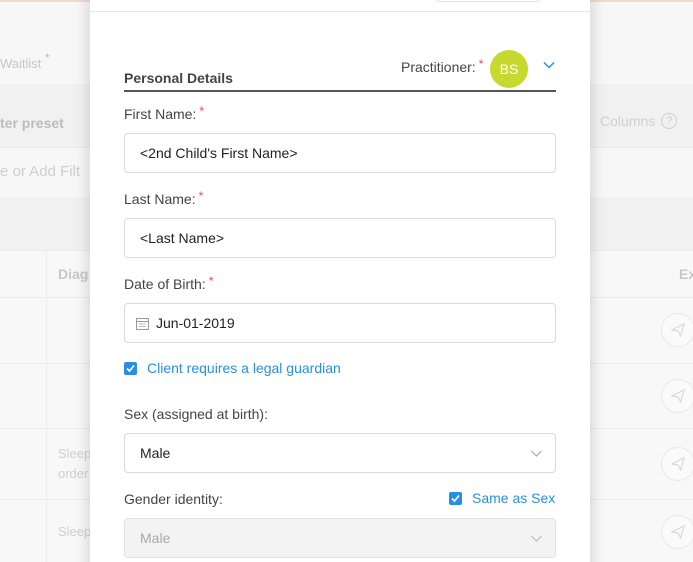 Image resolution: width=693 pixels, height=562 pixels. What do you see at coordinates (686, 274) in the screenshot?
I see `table-header-export: Ex` at bounding box center [686, 274].